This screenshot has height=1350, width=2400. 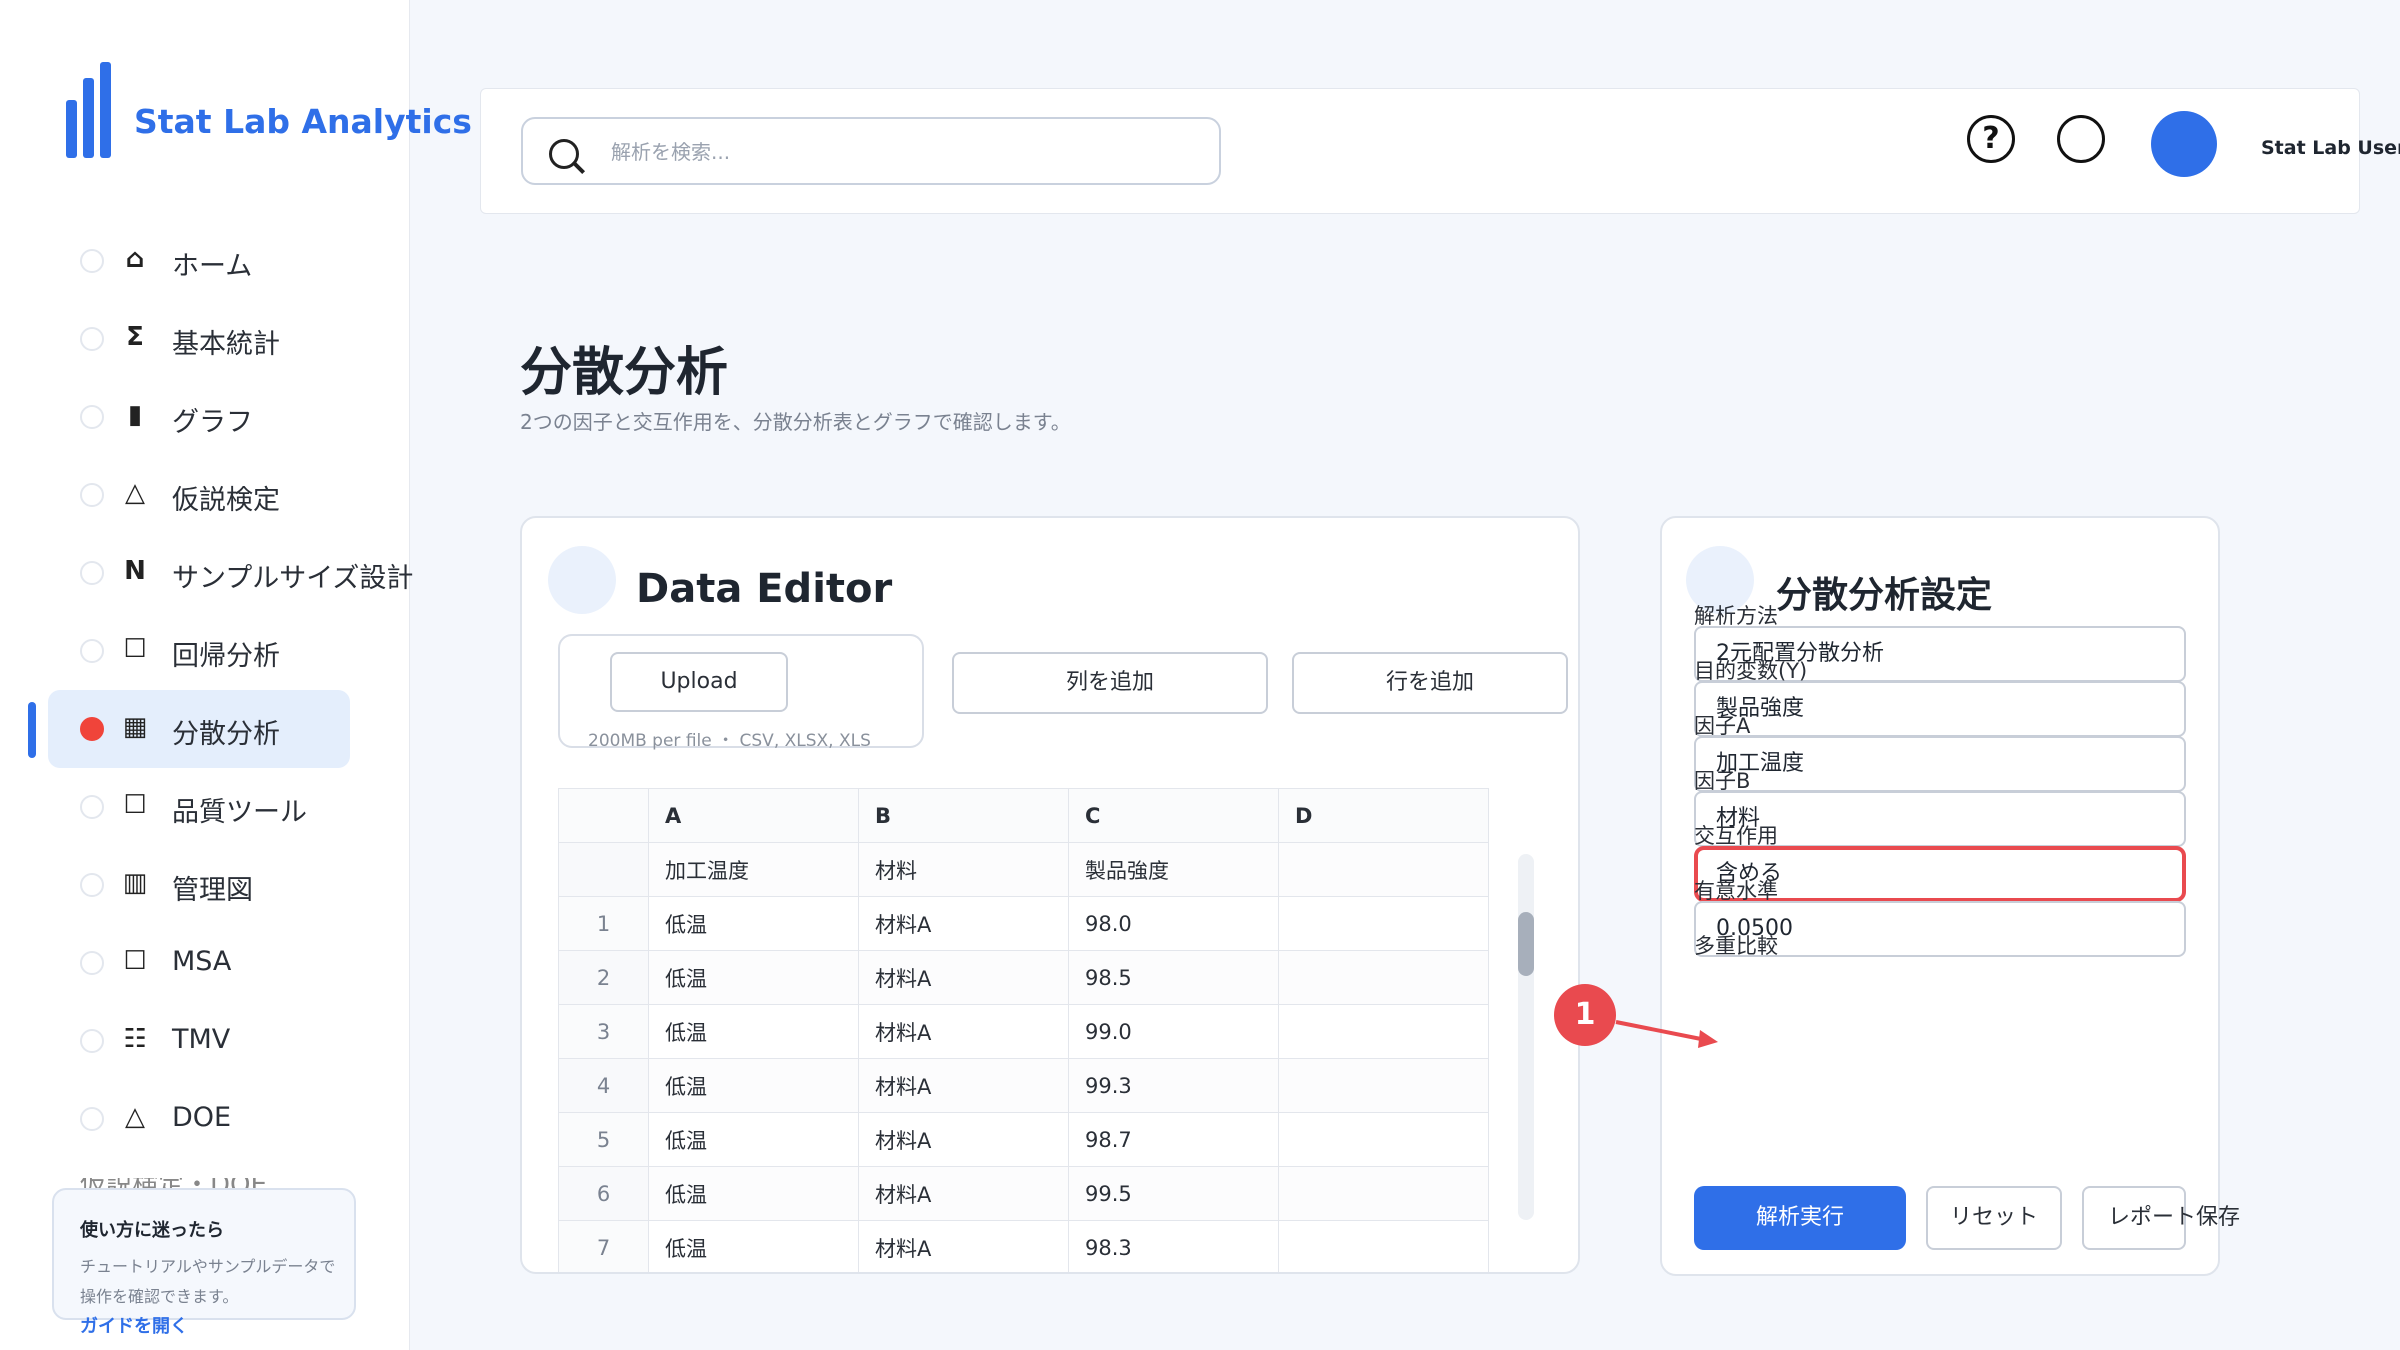 What do you see at coordinates (2330, 148) in the screenshot?
I see `user-name: Stat Lab User` at bounding box center [2330, 148].